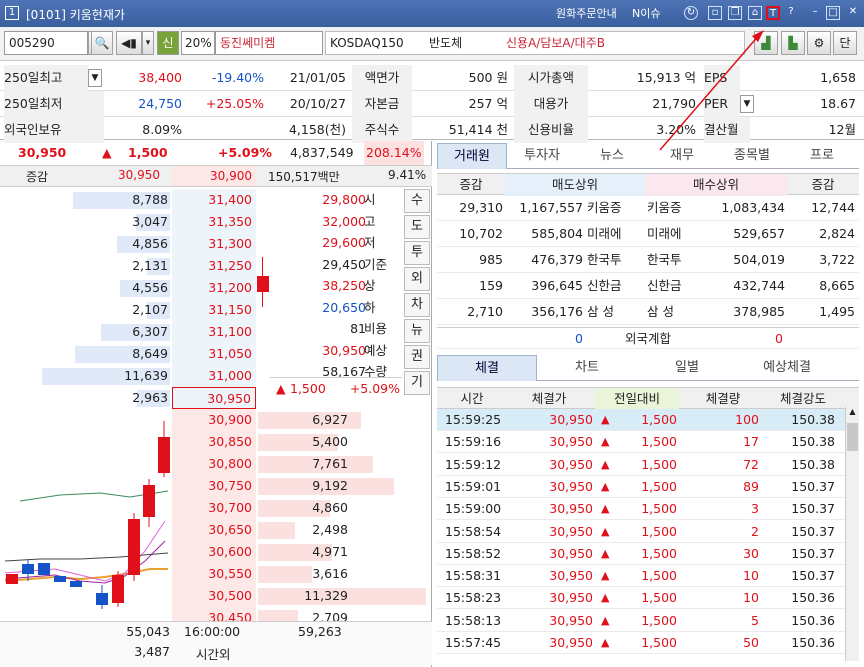 The height and width of the screenshot is (667, 864). I want to click on ask-price: 31,000, so click(214, 376).